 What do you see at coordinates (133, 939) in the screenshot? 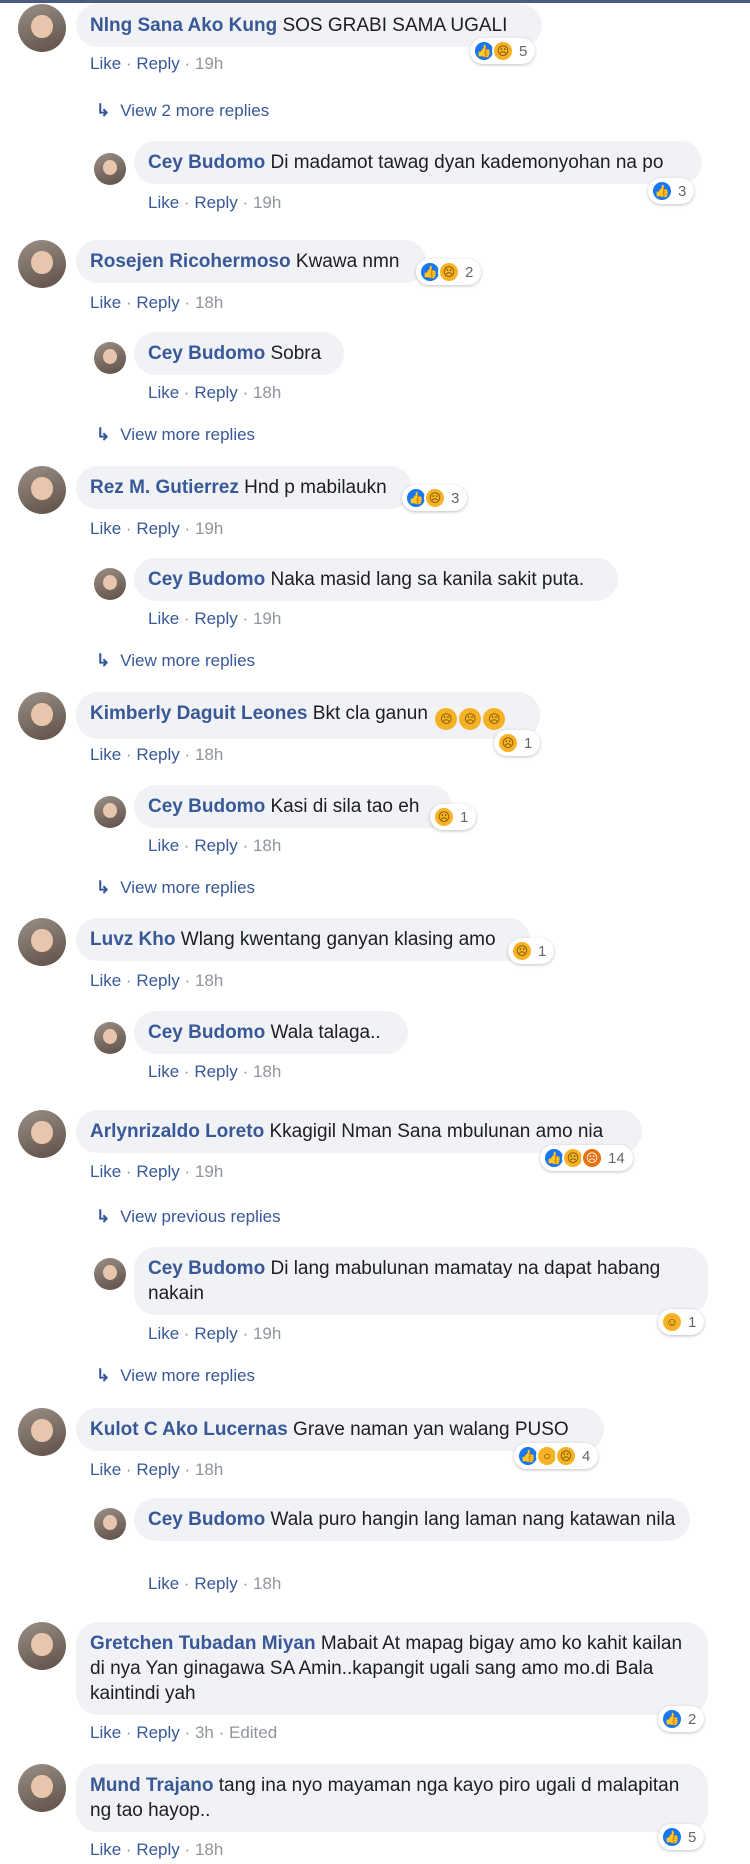
I see `commenter-name: Luvz Kho` at bounding box center [133, 939].